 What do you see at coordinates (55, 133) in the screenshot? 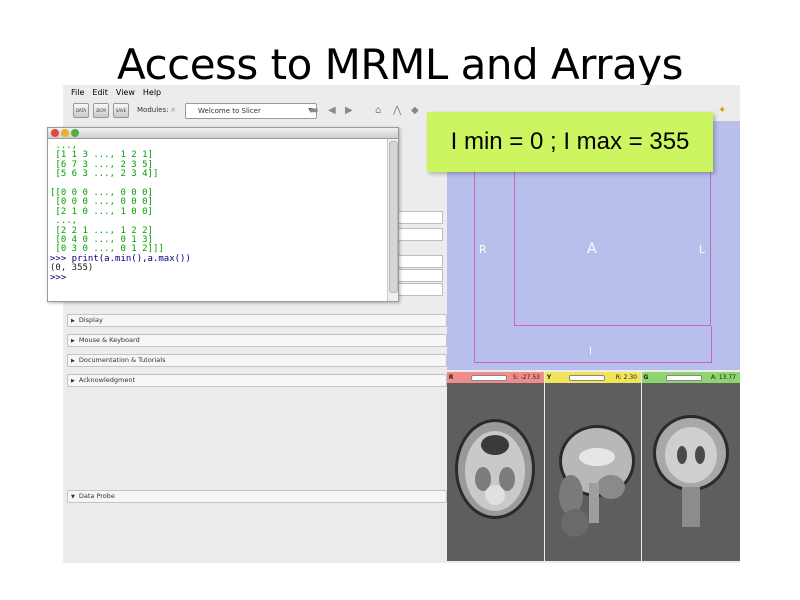
I see `close-icon` at bounding box center [55, 133].